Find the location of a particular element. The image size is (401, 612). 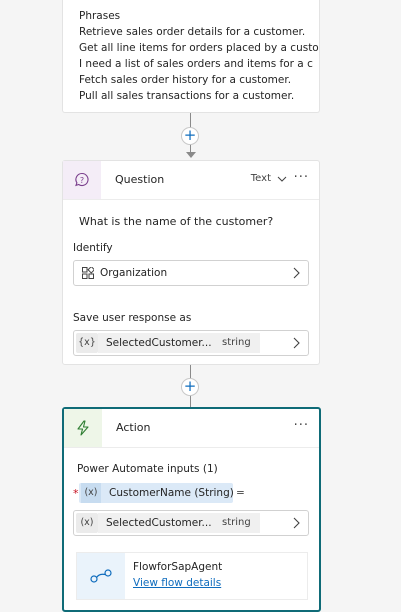

save-response-label: Save user response as is located at coordinates (132, 318).